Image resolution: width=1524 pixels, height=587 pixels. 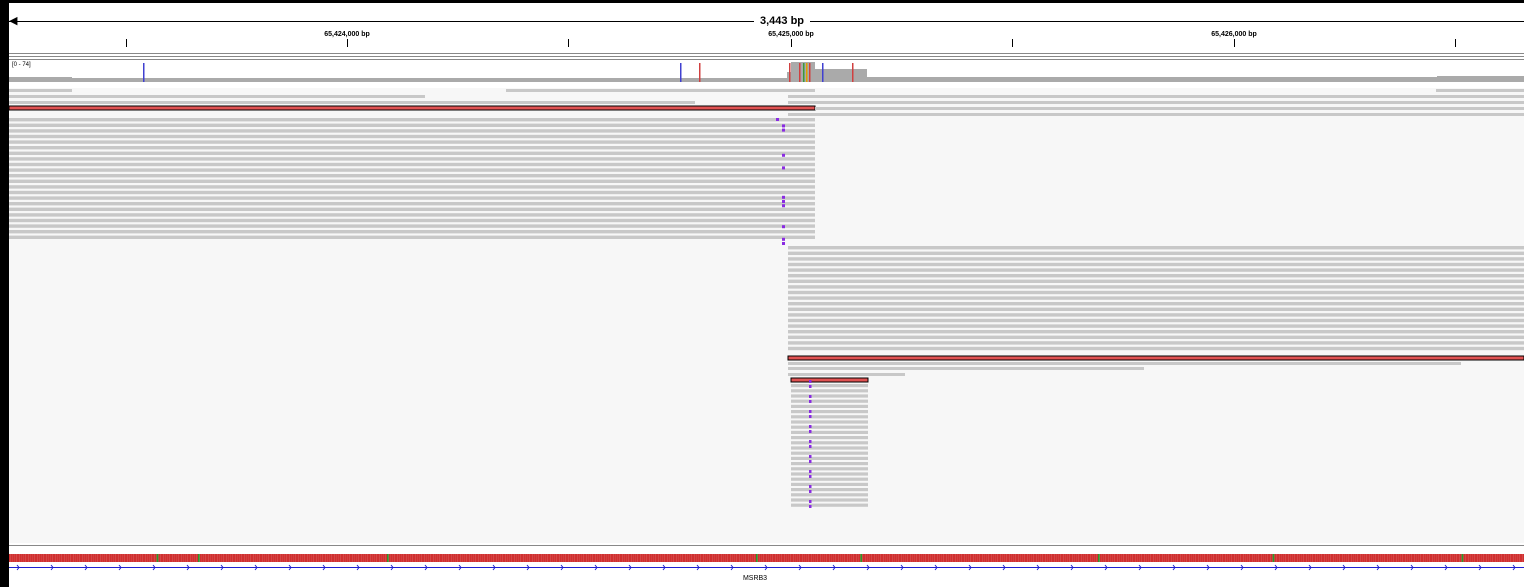 I want to click on ruler-position-label: 65,426,000 bp, so click(x=1234, y=34).